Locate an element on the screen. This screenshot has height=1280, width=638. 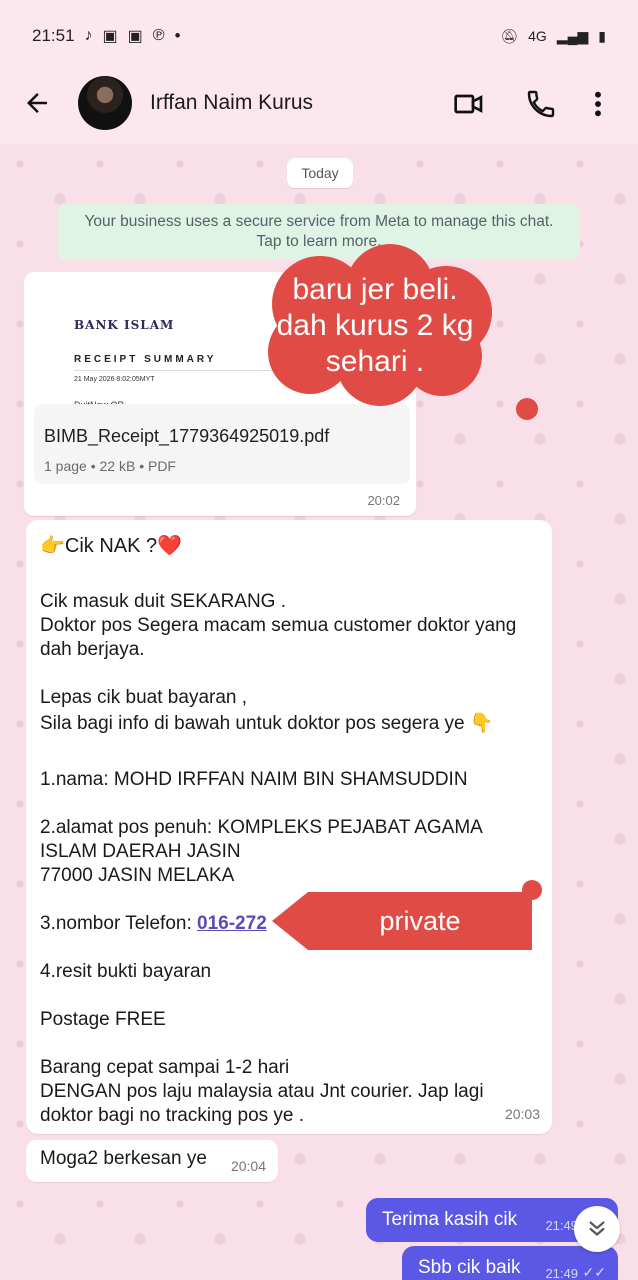
message-time: 20:03 is located at coordinates (522, 1114).